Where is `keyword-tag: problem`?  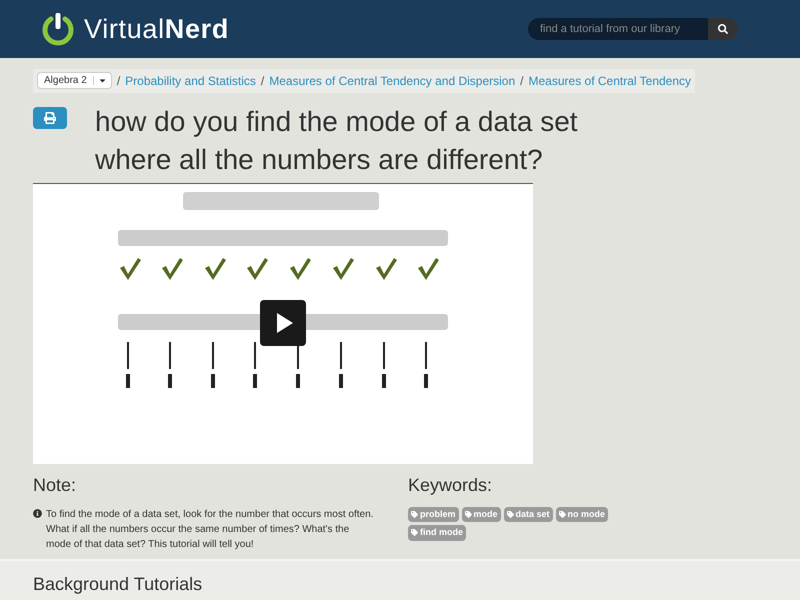
keyword-tag: problem is located at coordinates (433, 514).